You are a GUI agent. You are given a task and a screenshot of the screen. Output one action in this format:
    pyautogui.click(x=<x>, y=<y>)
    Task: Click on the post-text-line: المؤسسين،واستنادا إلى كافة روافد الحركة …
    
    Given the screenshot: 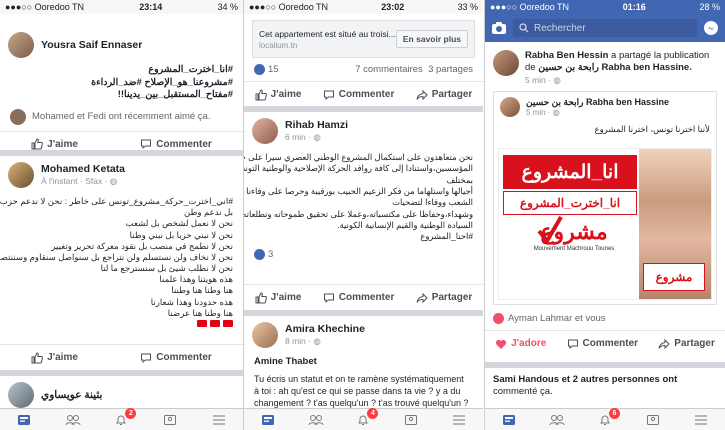 What is the action you would take?
    pyautogui.click(x=358, y=168)
    